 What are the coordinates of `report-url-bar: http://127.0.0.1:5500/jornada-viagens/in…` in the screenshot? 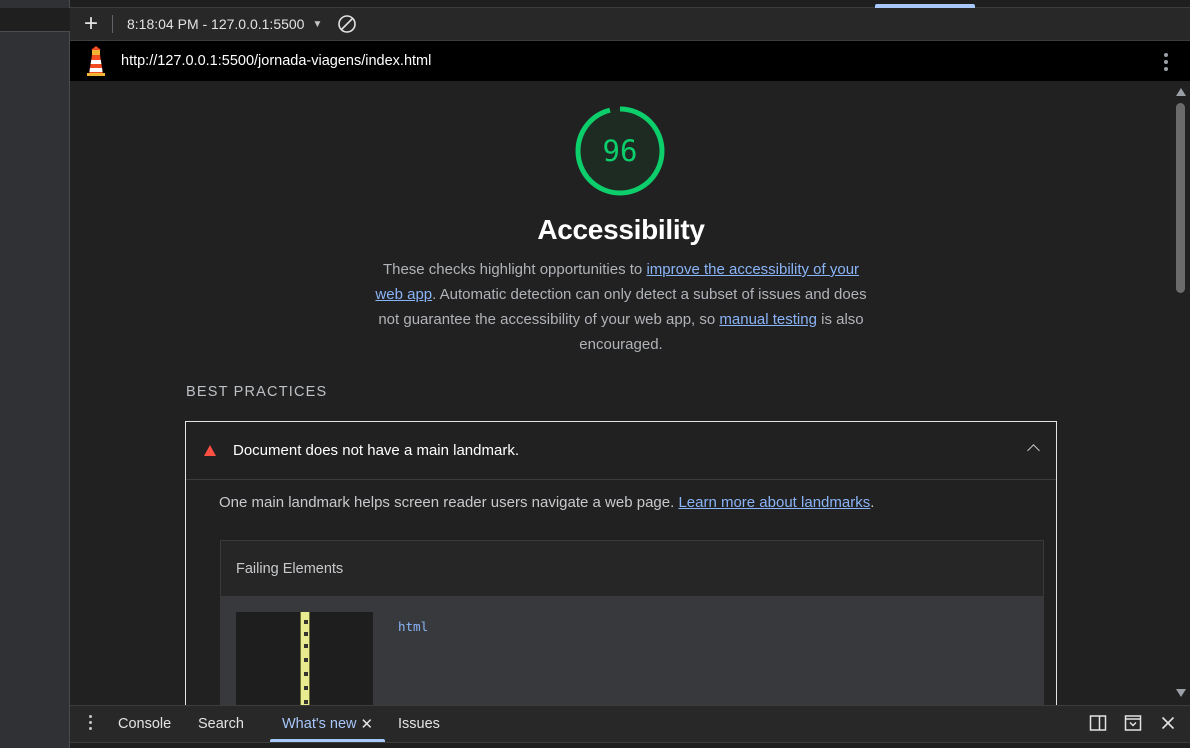 It's located at (630, 61).